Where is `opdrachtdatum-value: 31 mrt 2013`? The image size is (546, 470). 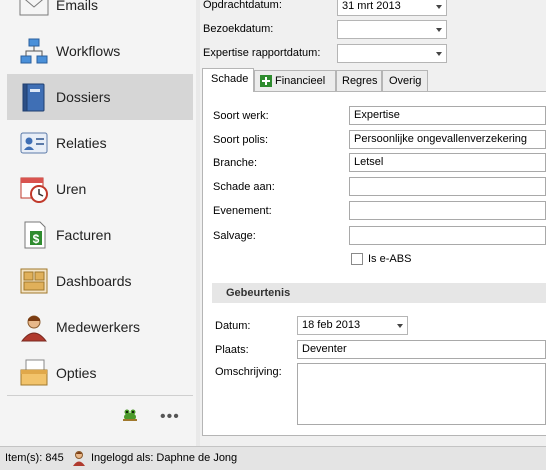 opdrachtdatum-value: 31 mrt 2013 is located at coordinates (371, 6).